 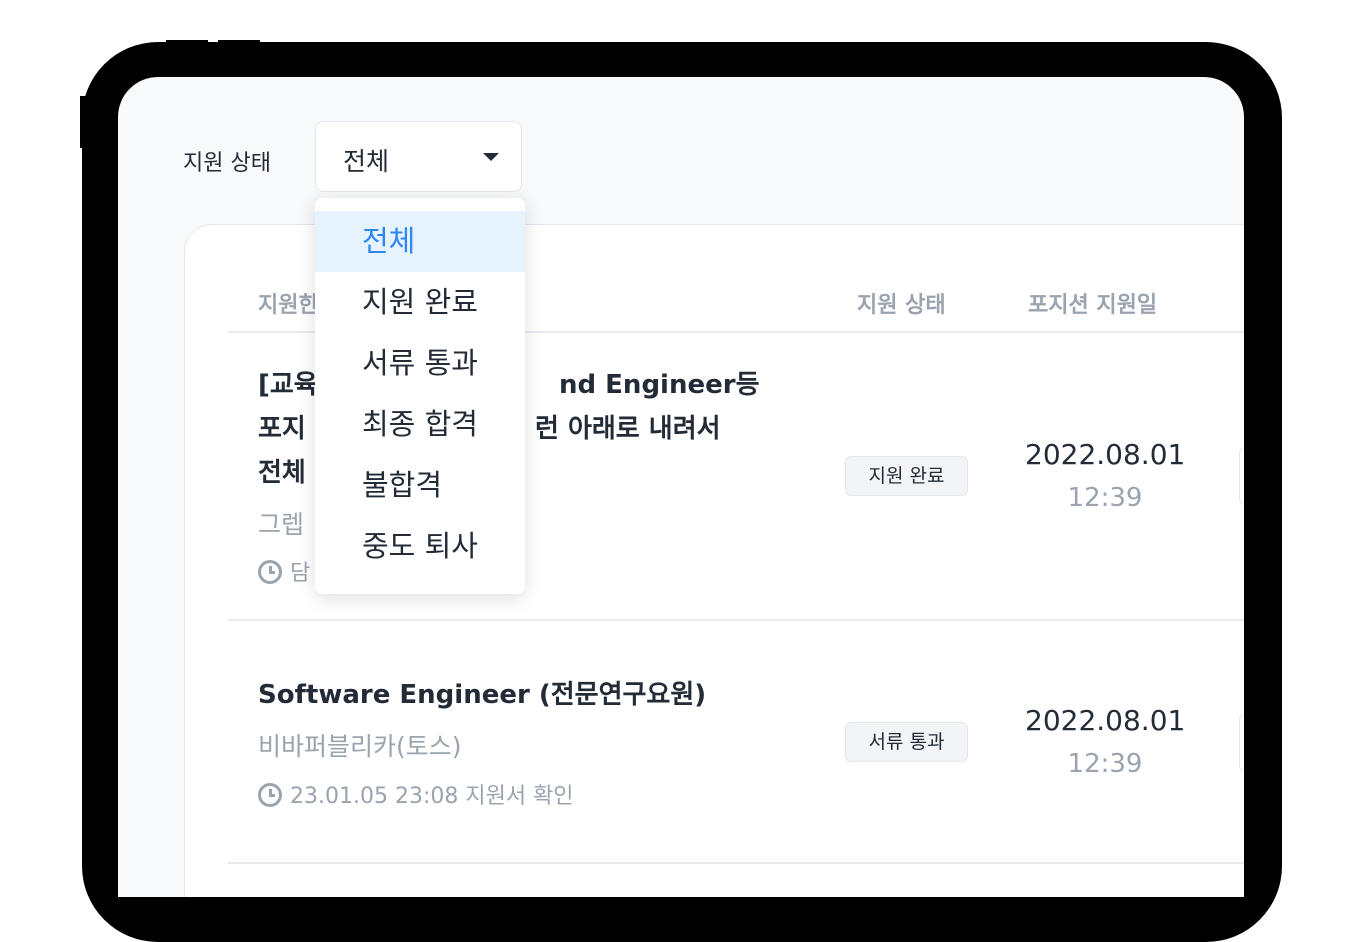 I want to click on column-header-position: 지원한, so click(x=288, y=305).